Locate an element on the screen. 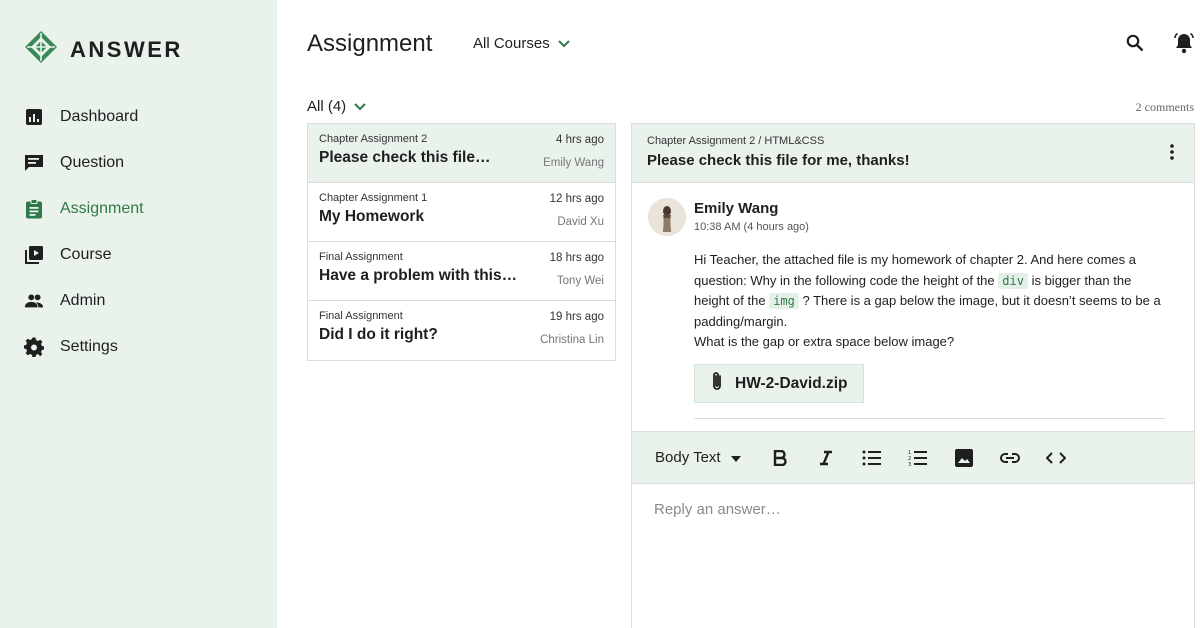 The image size is (1200, 628). page-title: Assignment is located at coordinates (370, 43).